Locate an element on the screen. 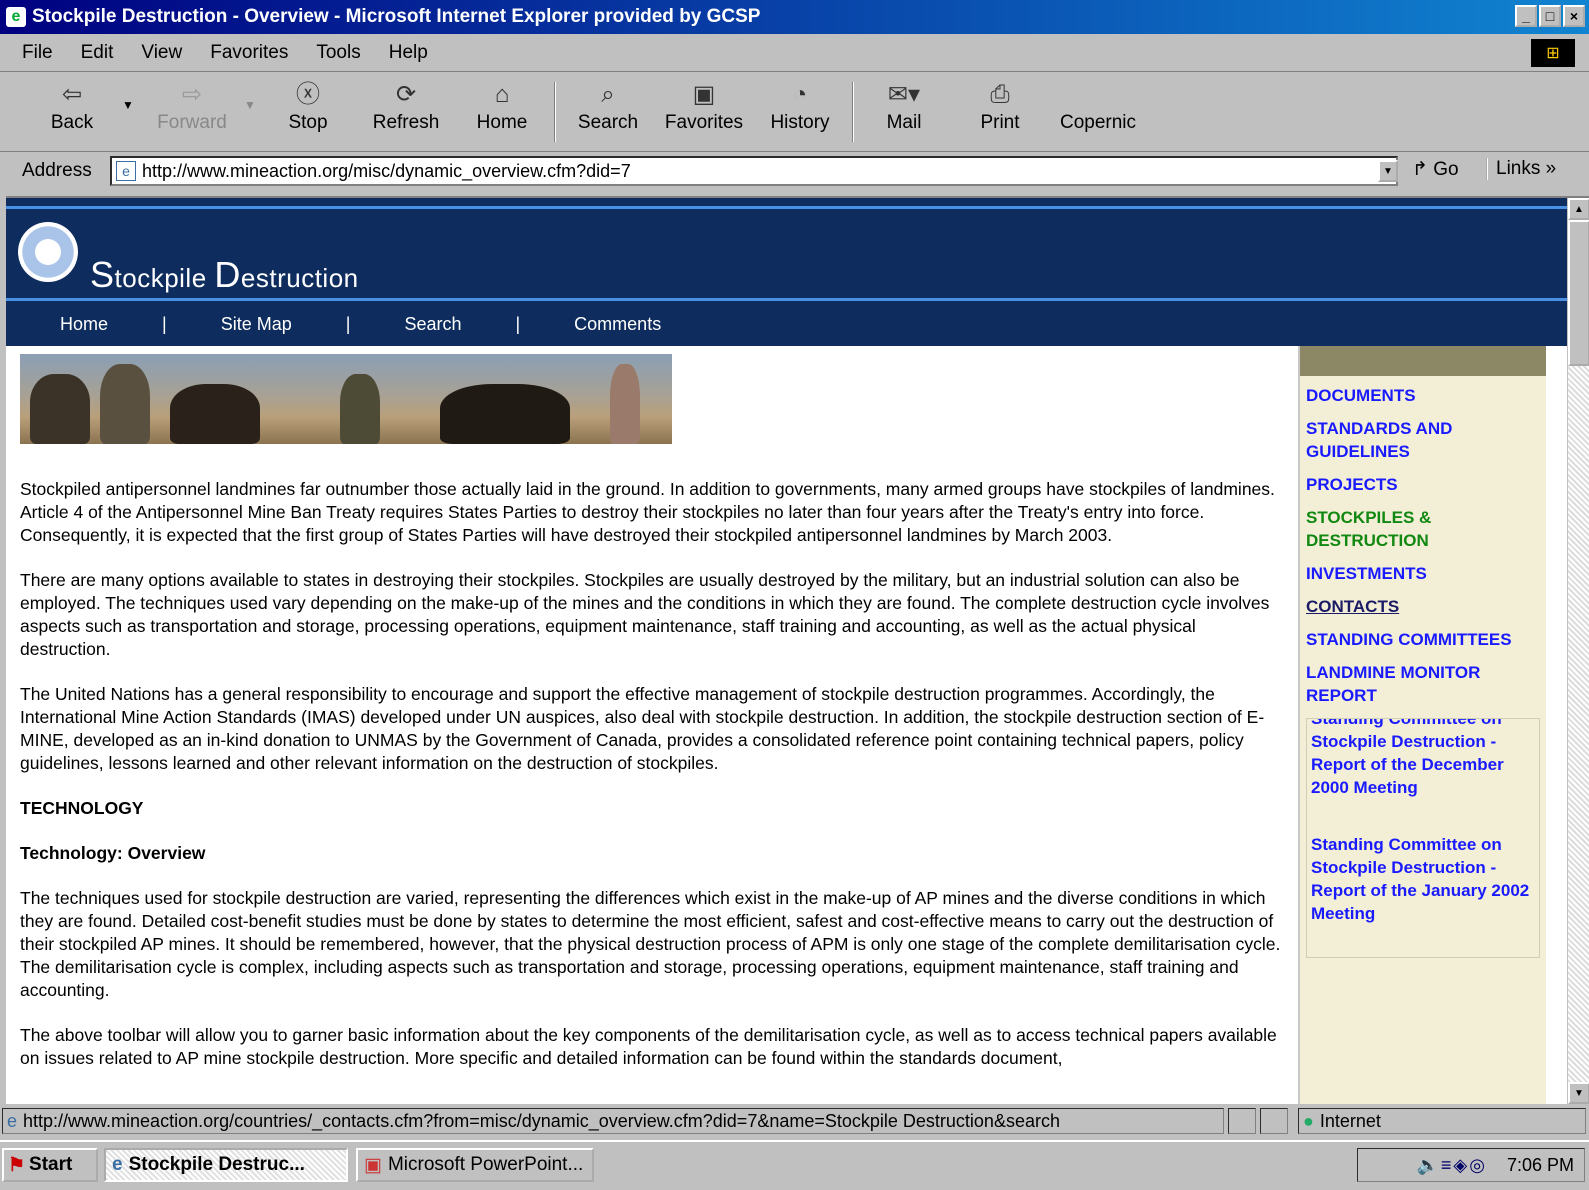 This screenshot has height=1190, width=1589. maximize-button: □ is located at coordinates (1550, 16).